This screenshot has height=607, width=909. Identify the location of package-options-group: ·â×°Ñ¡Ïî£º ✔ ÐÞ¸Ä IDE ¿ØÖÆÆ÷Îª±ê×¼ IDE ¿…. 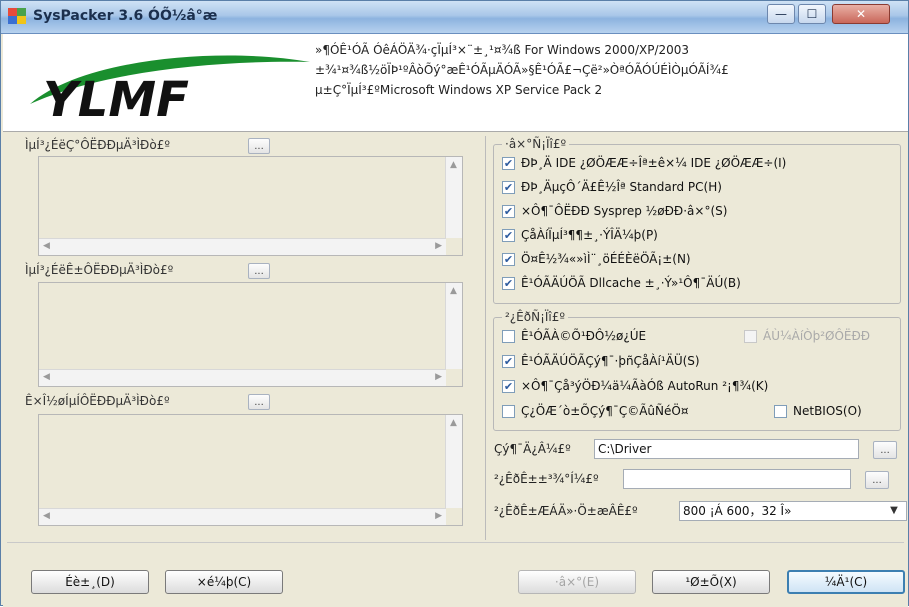
(697, 220).